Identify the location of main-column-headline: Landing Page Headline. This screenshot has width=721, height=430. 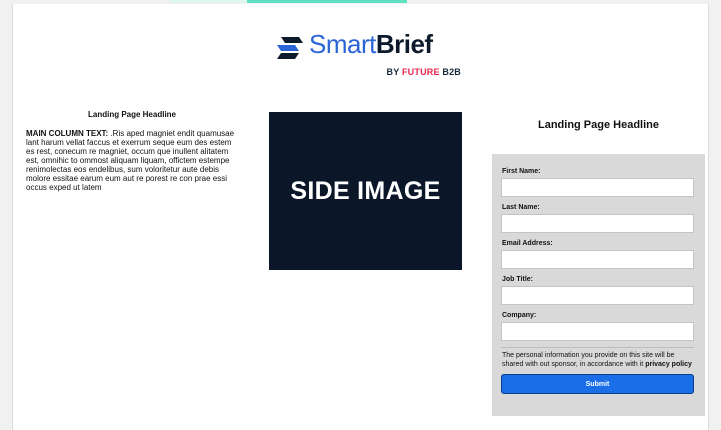
(131, 114).